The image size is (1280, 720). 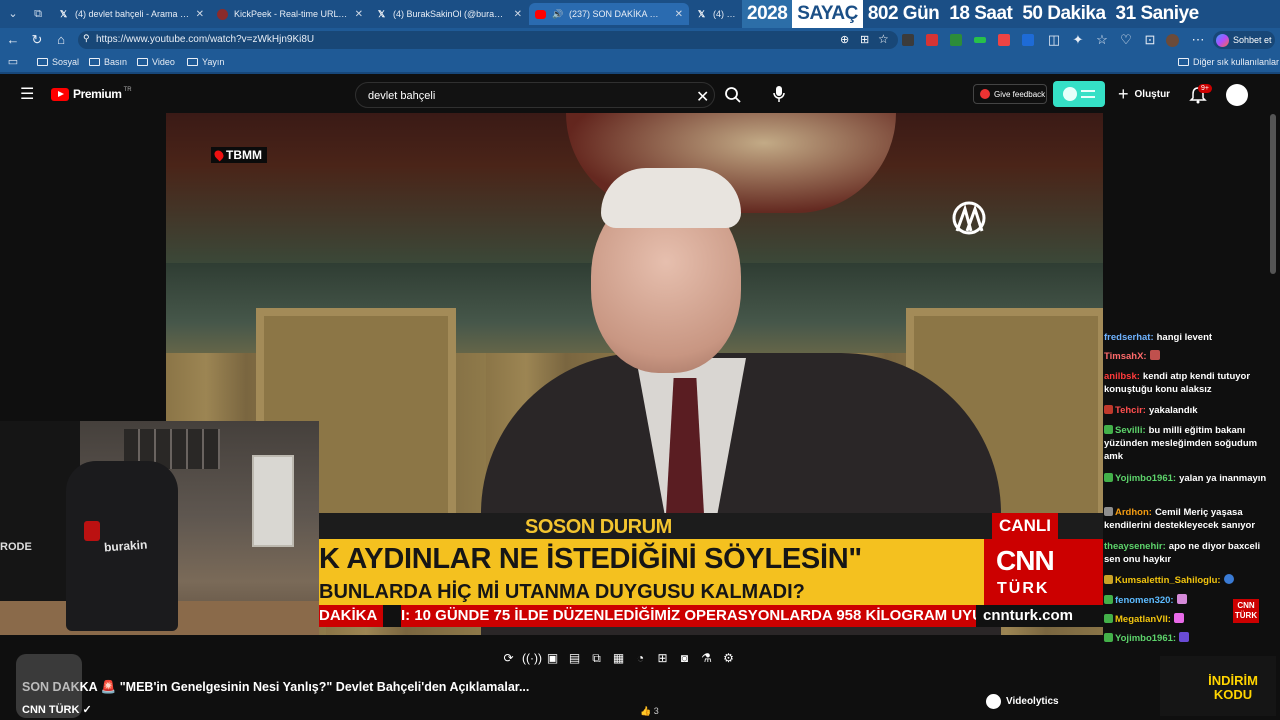 What do you see at coordinates (57, 709) in the screenshot?
I see `channel-name: CNN TÜRK ✓` at bounding box center [57, 709].